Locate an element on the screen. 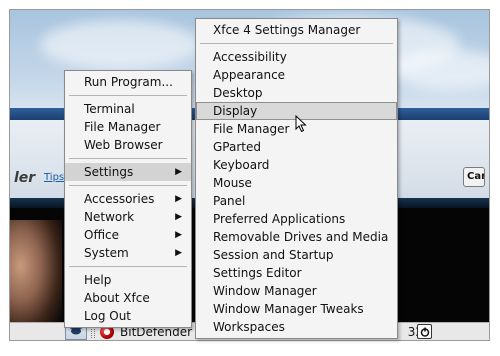 This screenshot has width=500, height=356. menu-item-label: About Xfce is located at coordinates (117, 298).